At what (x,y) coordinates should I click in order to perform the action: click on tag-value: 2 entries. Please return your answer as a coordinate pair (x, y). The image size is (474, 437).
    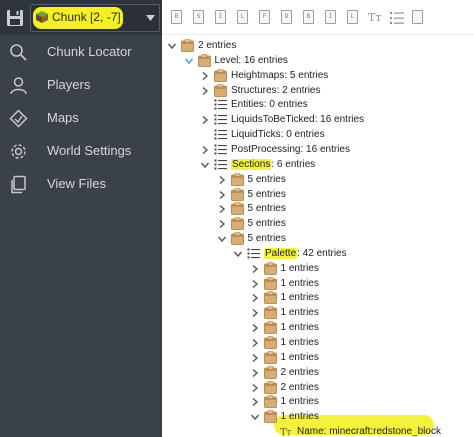
    Looking at the image, I should click on (217, 45).